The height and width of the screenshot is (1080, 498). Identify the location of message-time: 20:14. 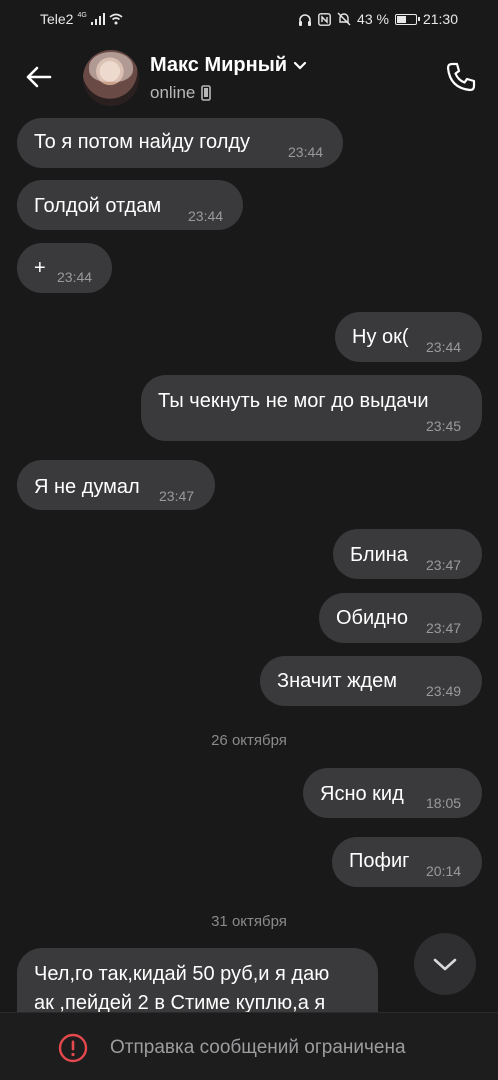
(444, 871).